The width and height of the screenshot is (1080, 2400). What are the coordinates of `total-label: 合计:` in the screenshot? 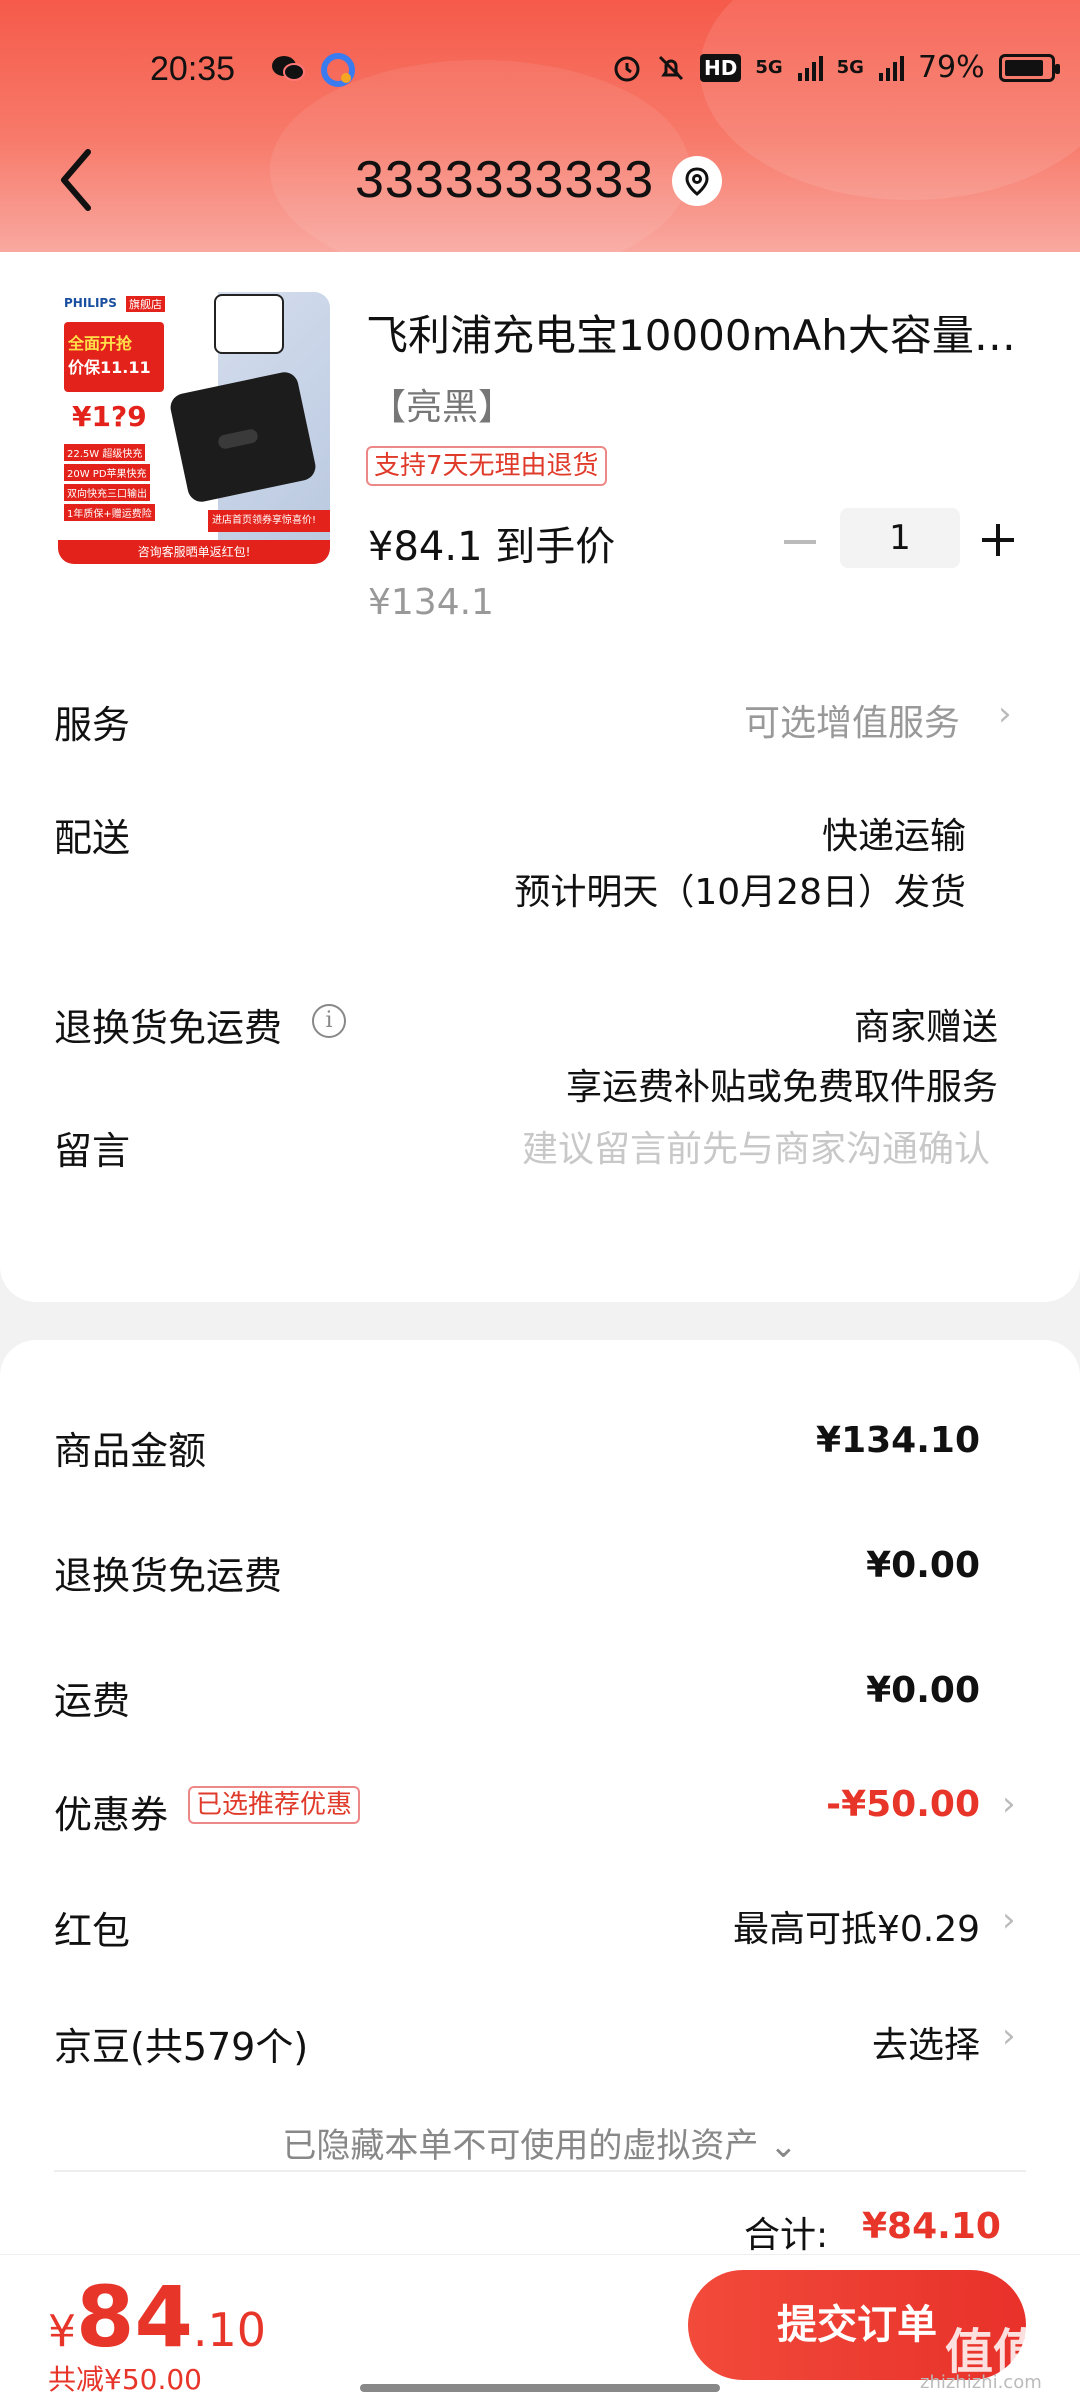 It's located at (786, 2235).